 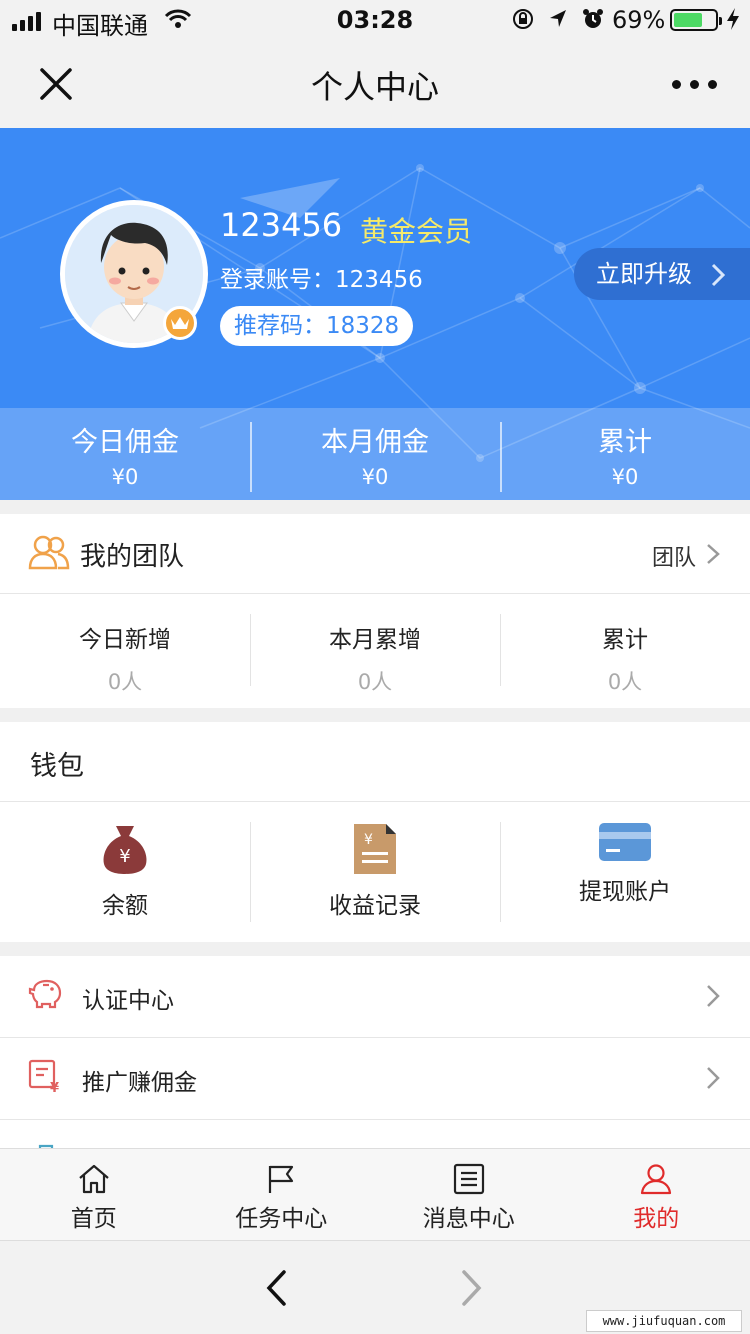 What do you see at coordinates (375, 849) in the screenshot?
I see `receipt-icon: ¥` at bounding box center [375, 849].